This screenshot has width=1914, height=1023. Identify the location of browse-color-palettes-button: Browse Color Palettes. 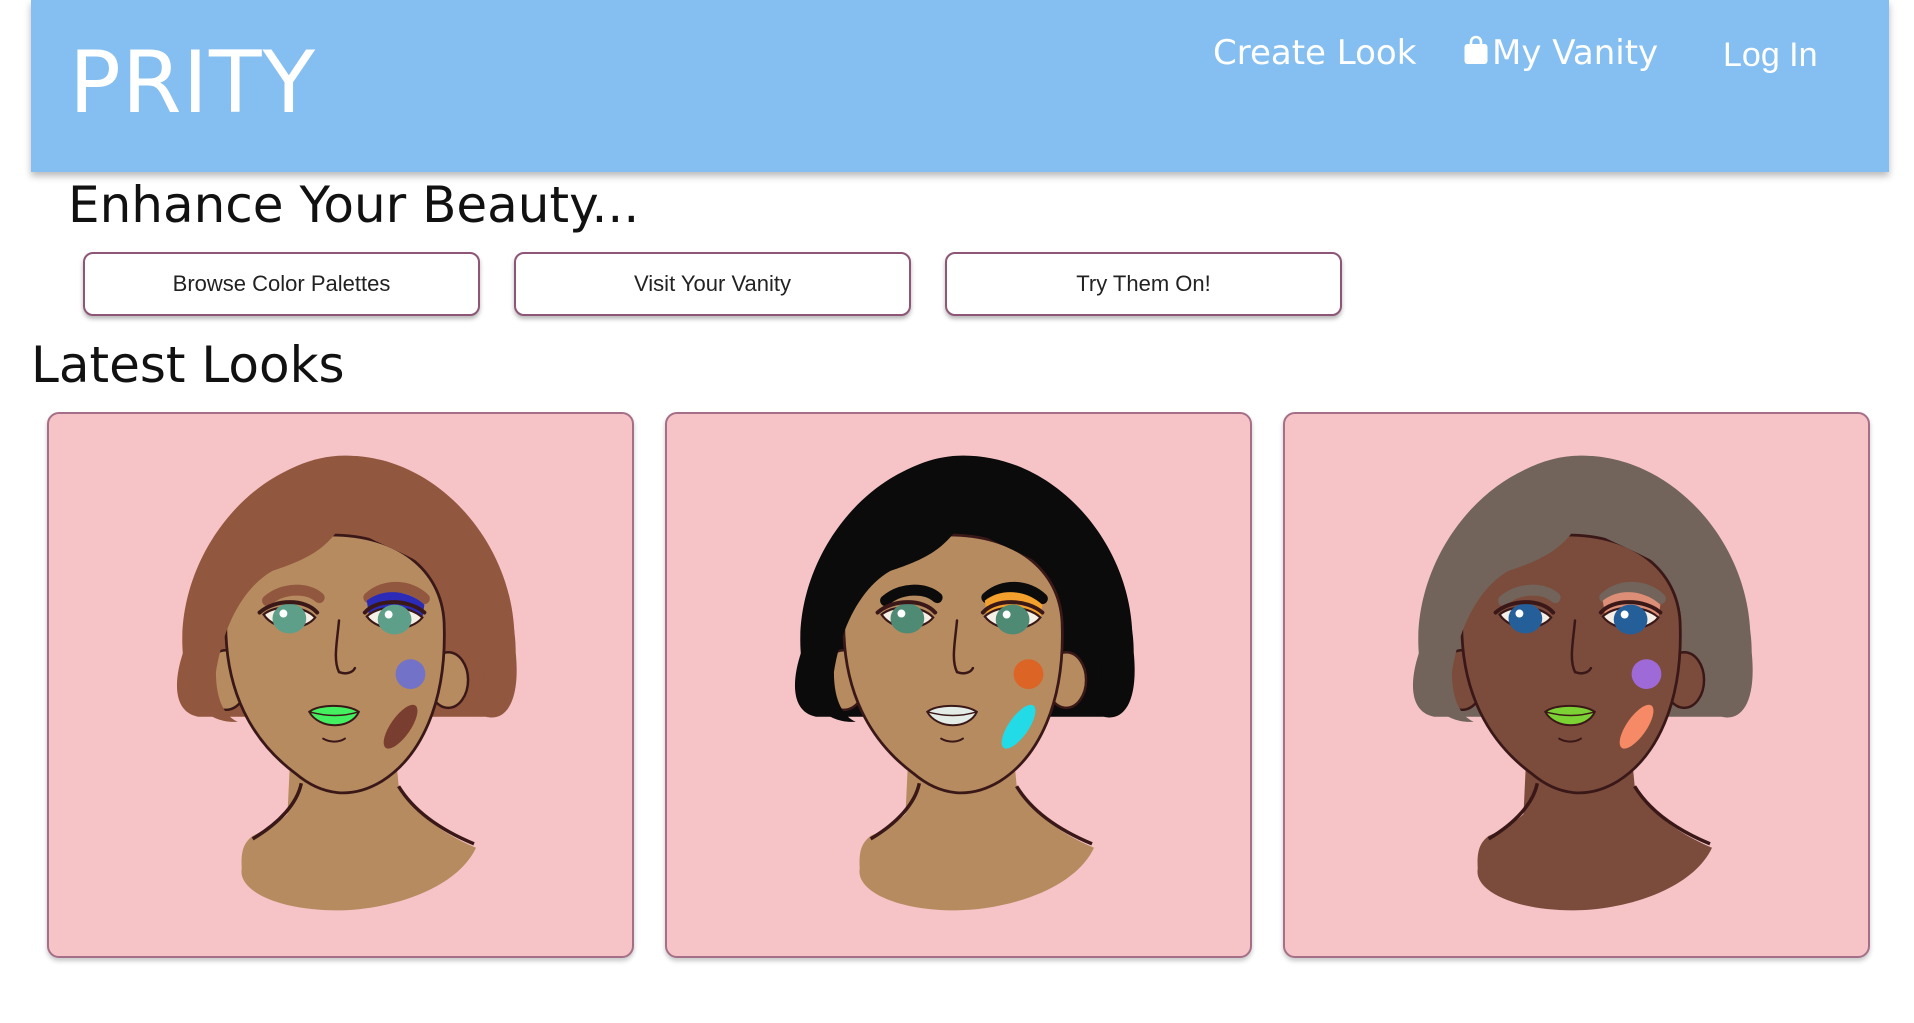
(281, 284).